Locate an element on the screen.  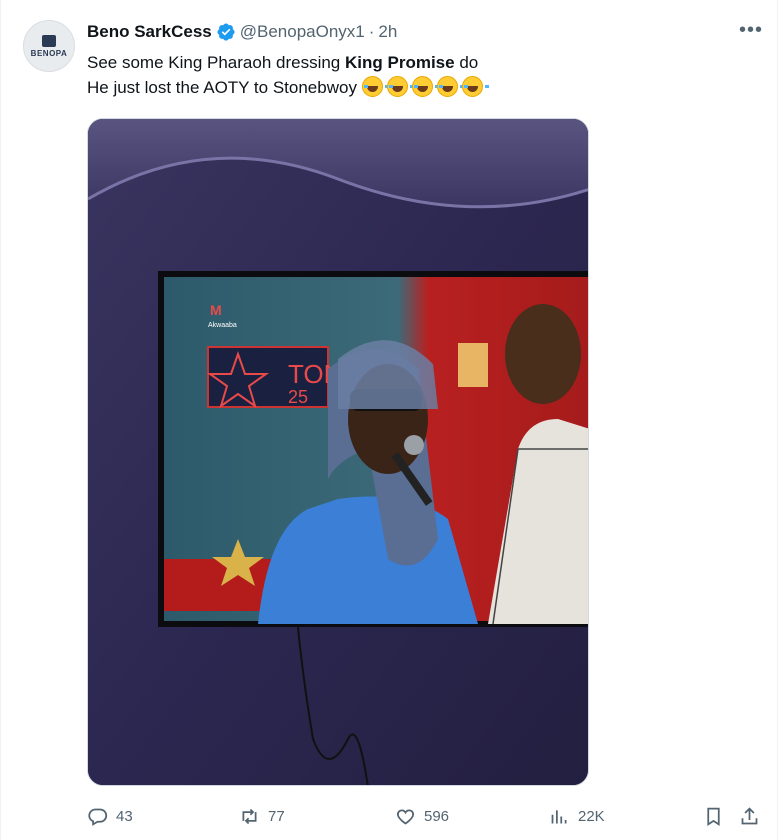
tweet-text-segment: He just lost the AOTY to Stonebwoy is located at coordinates (224, 87).